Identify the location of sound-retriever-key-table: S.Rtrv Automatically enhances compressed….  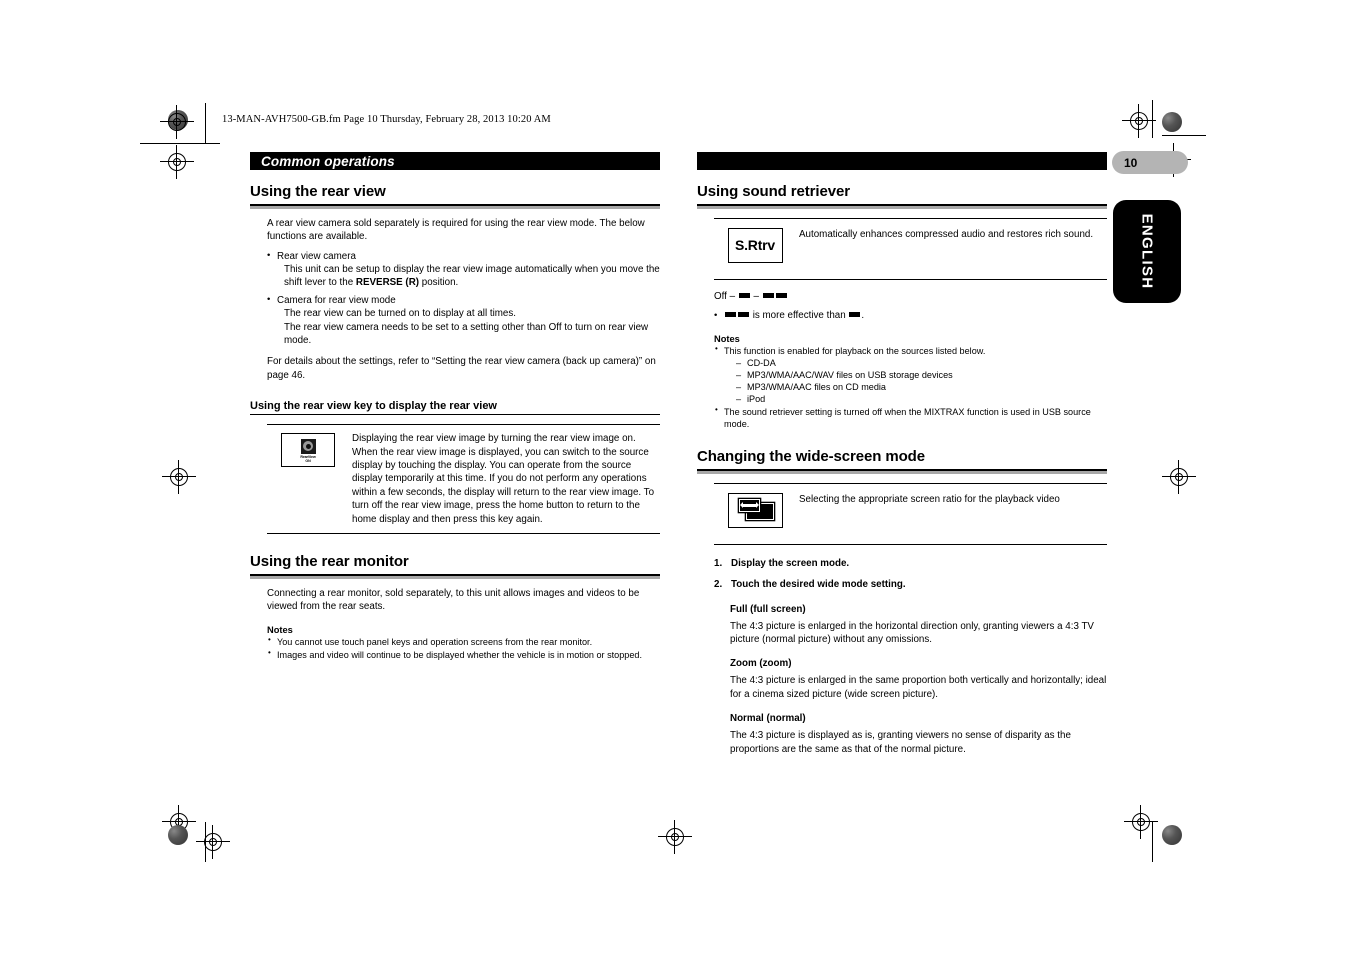
(910, 248).